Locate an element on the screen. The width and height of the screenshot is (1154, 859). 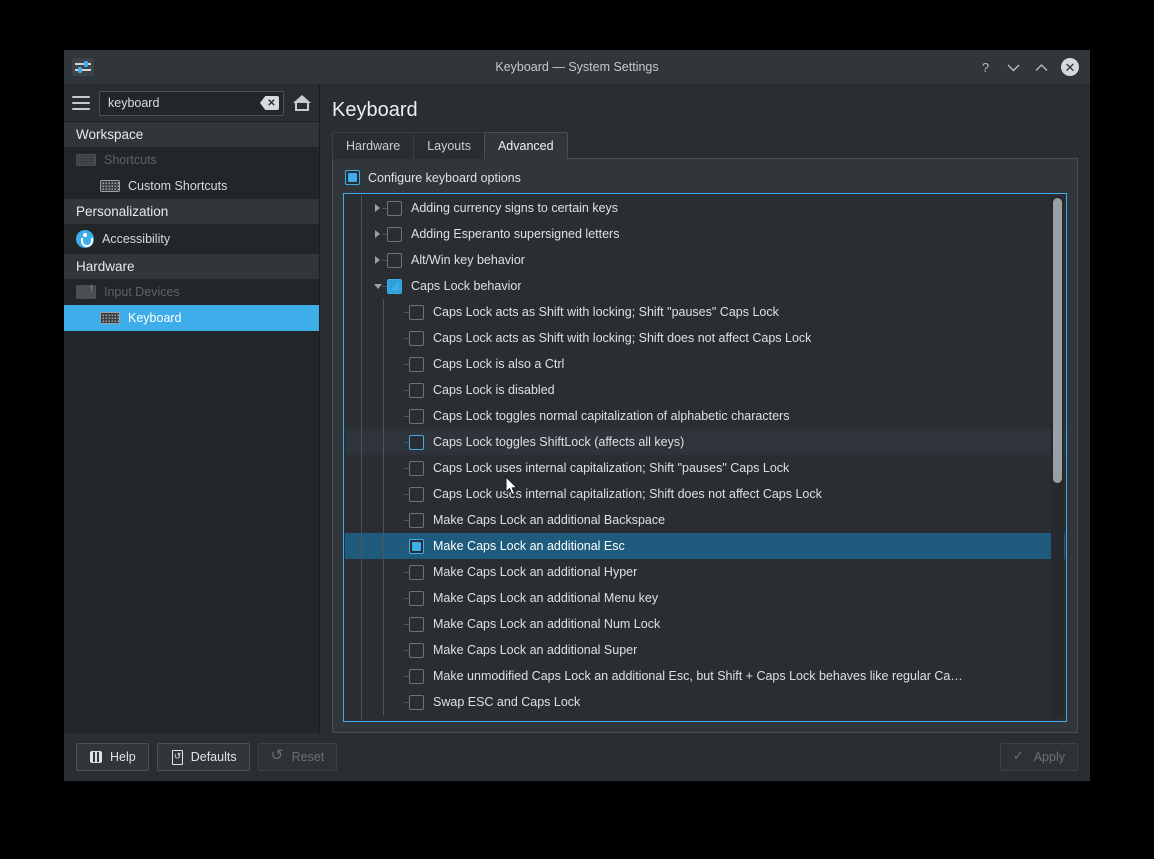
search-input: keyboard ✕ is located at coordinates (191, 103).